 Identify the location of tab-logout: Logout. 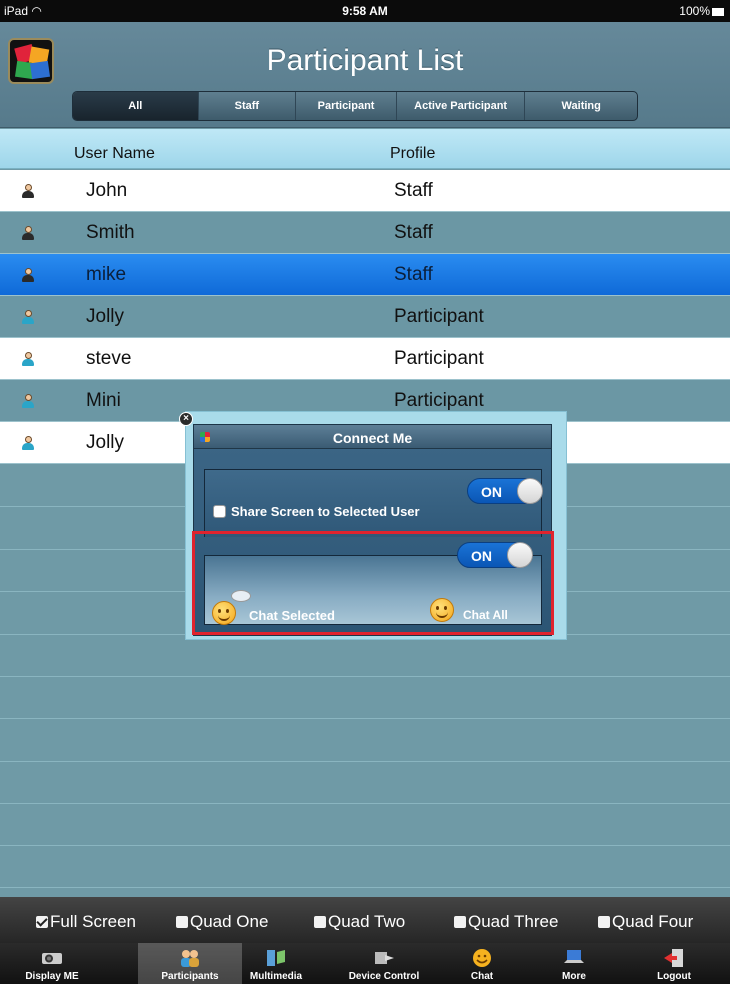
(674, 963).